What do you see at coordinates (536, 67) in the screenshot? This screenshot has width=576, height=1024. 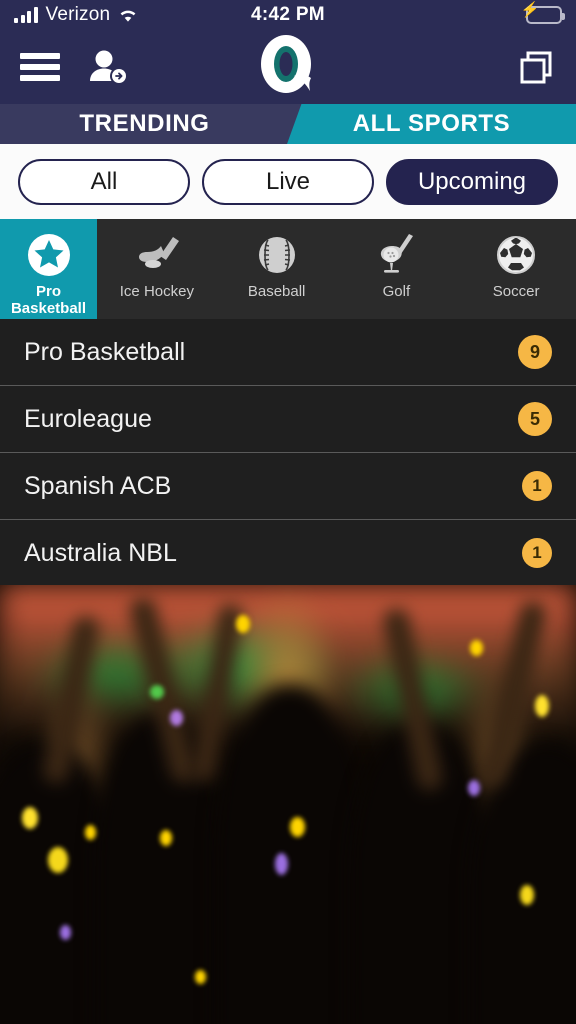 I see `copy-windows-icon` at bounding box center [536, 67].